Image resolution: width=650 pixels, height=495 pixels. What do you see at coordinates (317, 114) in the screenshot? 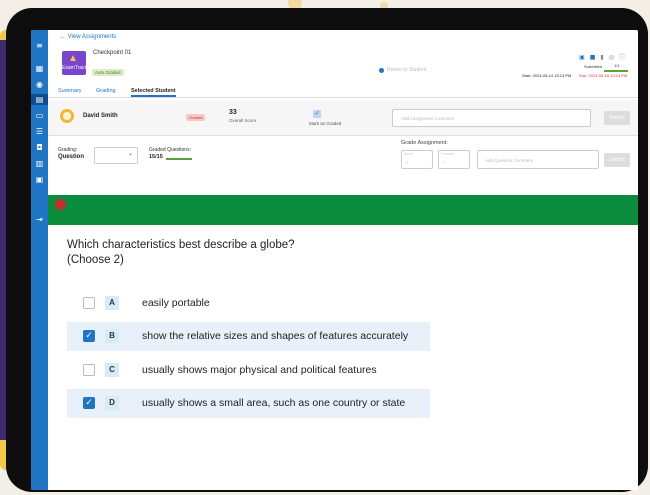
I see `mark-as-graded-checkbox: ✓` at bounding box center [317, 114].